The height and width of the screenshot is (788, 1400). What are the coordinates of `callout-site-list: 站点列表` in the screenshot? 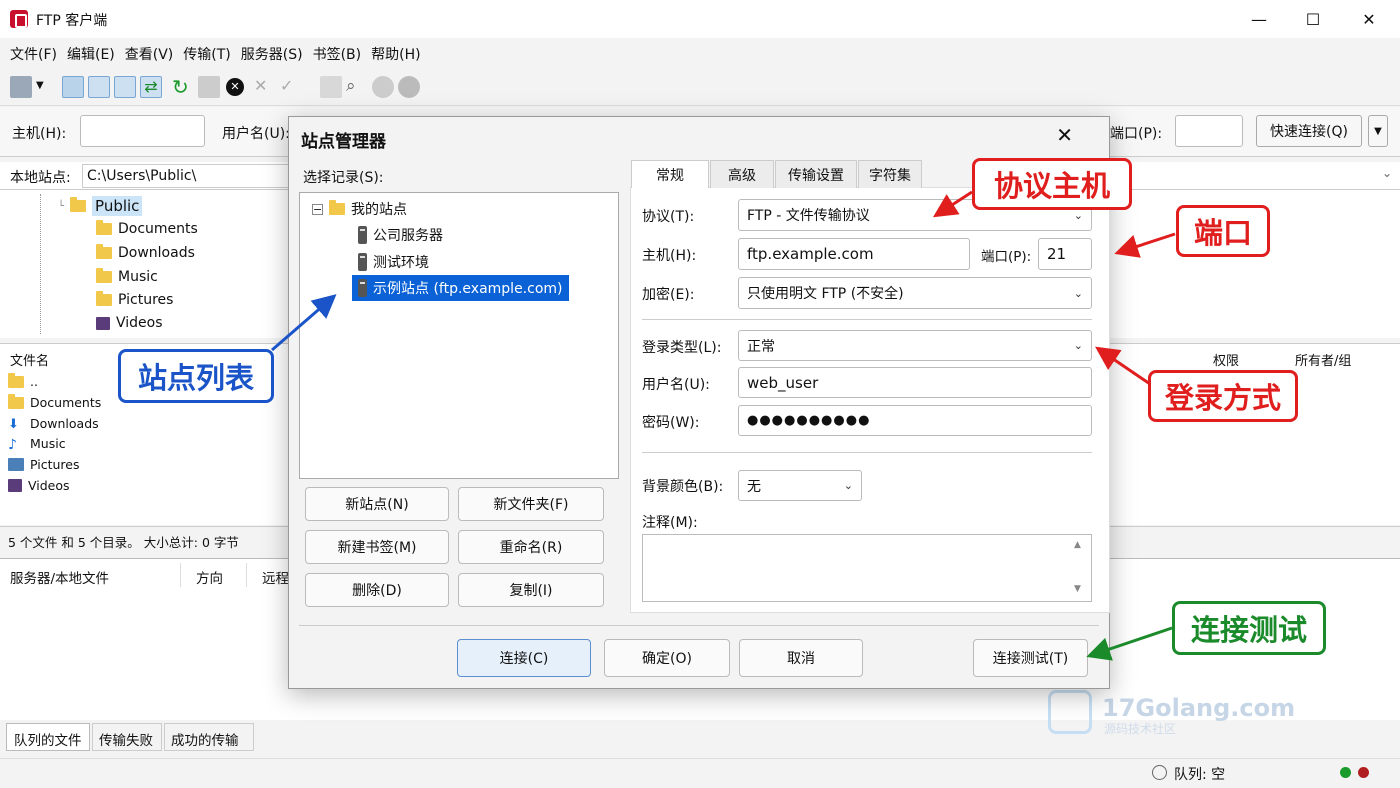 It's located at (196, 376).